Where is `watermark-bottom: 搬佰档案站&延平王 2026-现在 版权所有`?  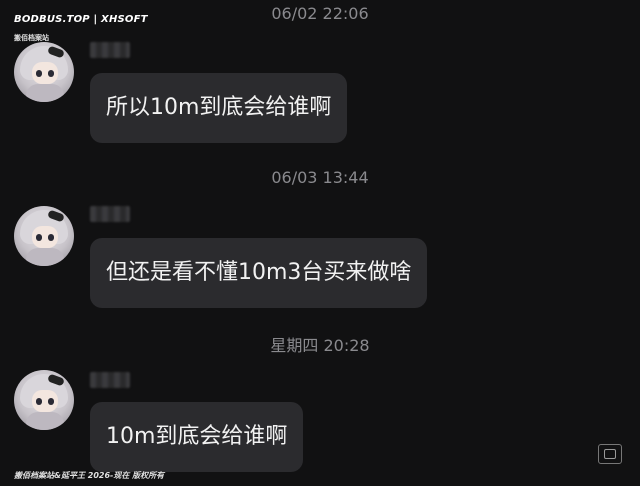
watermark-bottom: 搬佰档案站&延平王 2026-现在 版权所有 is located at coordinates (89, 475).